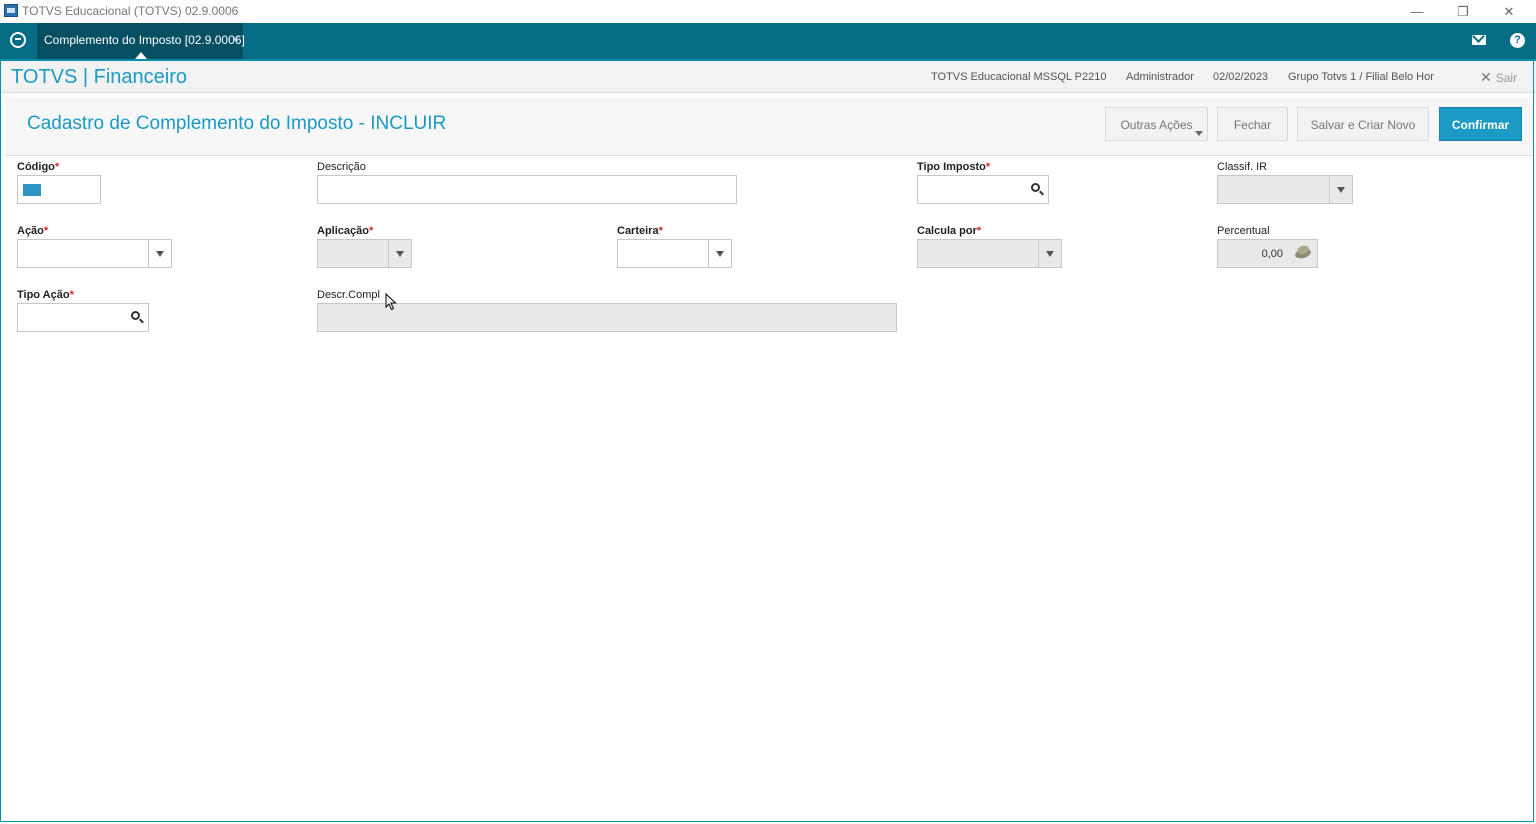 The width and height of the screenshot is (1536, 824). Describe the element at coordinates (99, 77) in the screenshot. I see `module-brand: TOTVS | Financeiro` at that location.